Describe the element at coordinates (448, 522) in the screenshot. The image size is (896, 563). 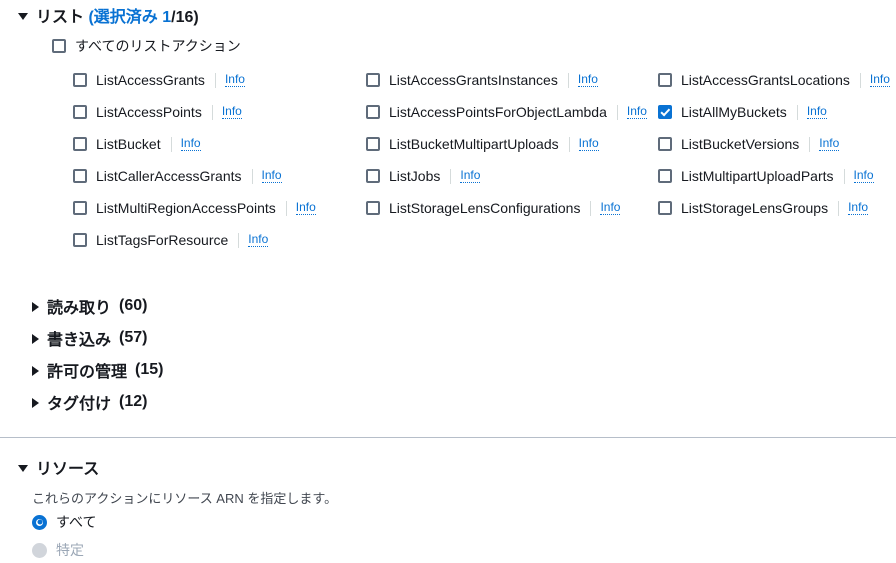
I see `resource-option-row: すべて` at that location.